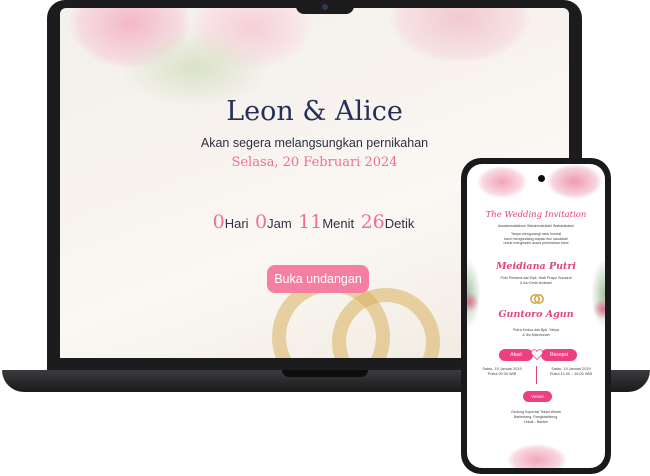  Describe the element at coordinates (502, 374) in the screenshot. I see `akad-time: Pukul 09.00 WIB` at that location.